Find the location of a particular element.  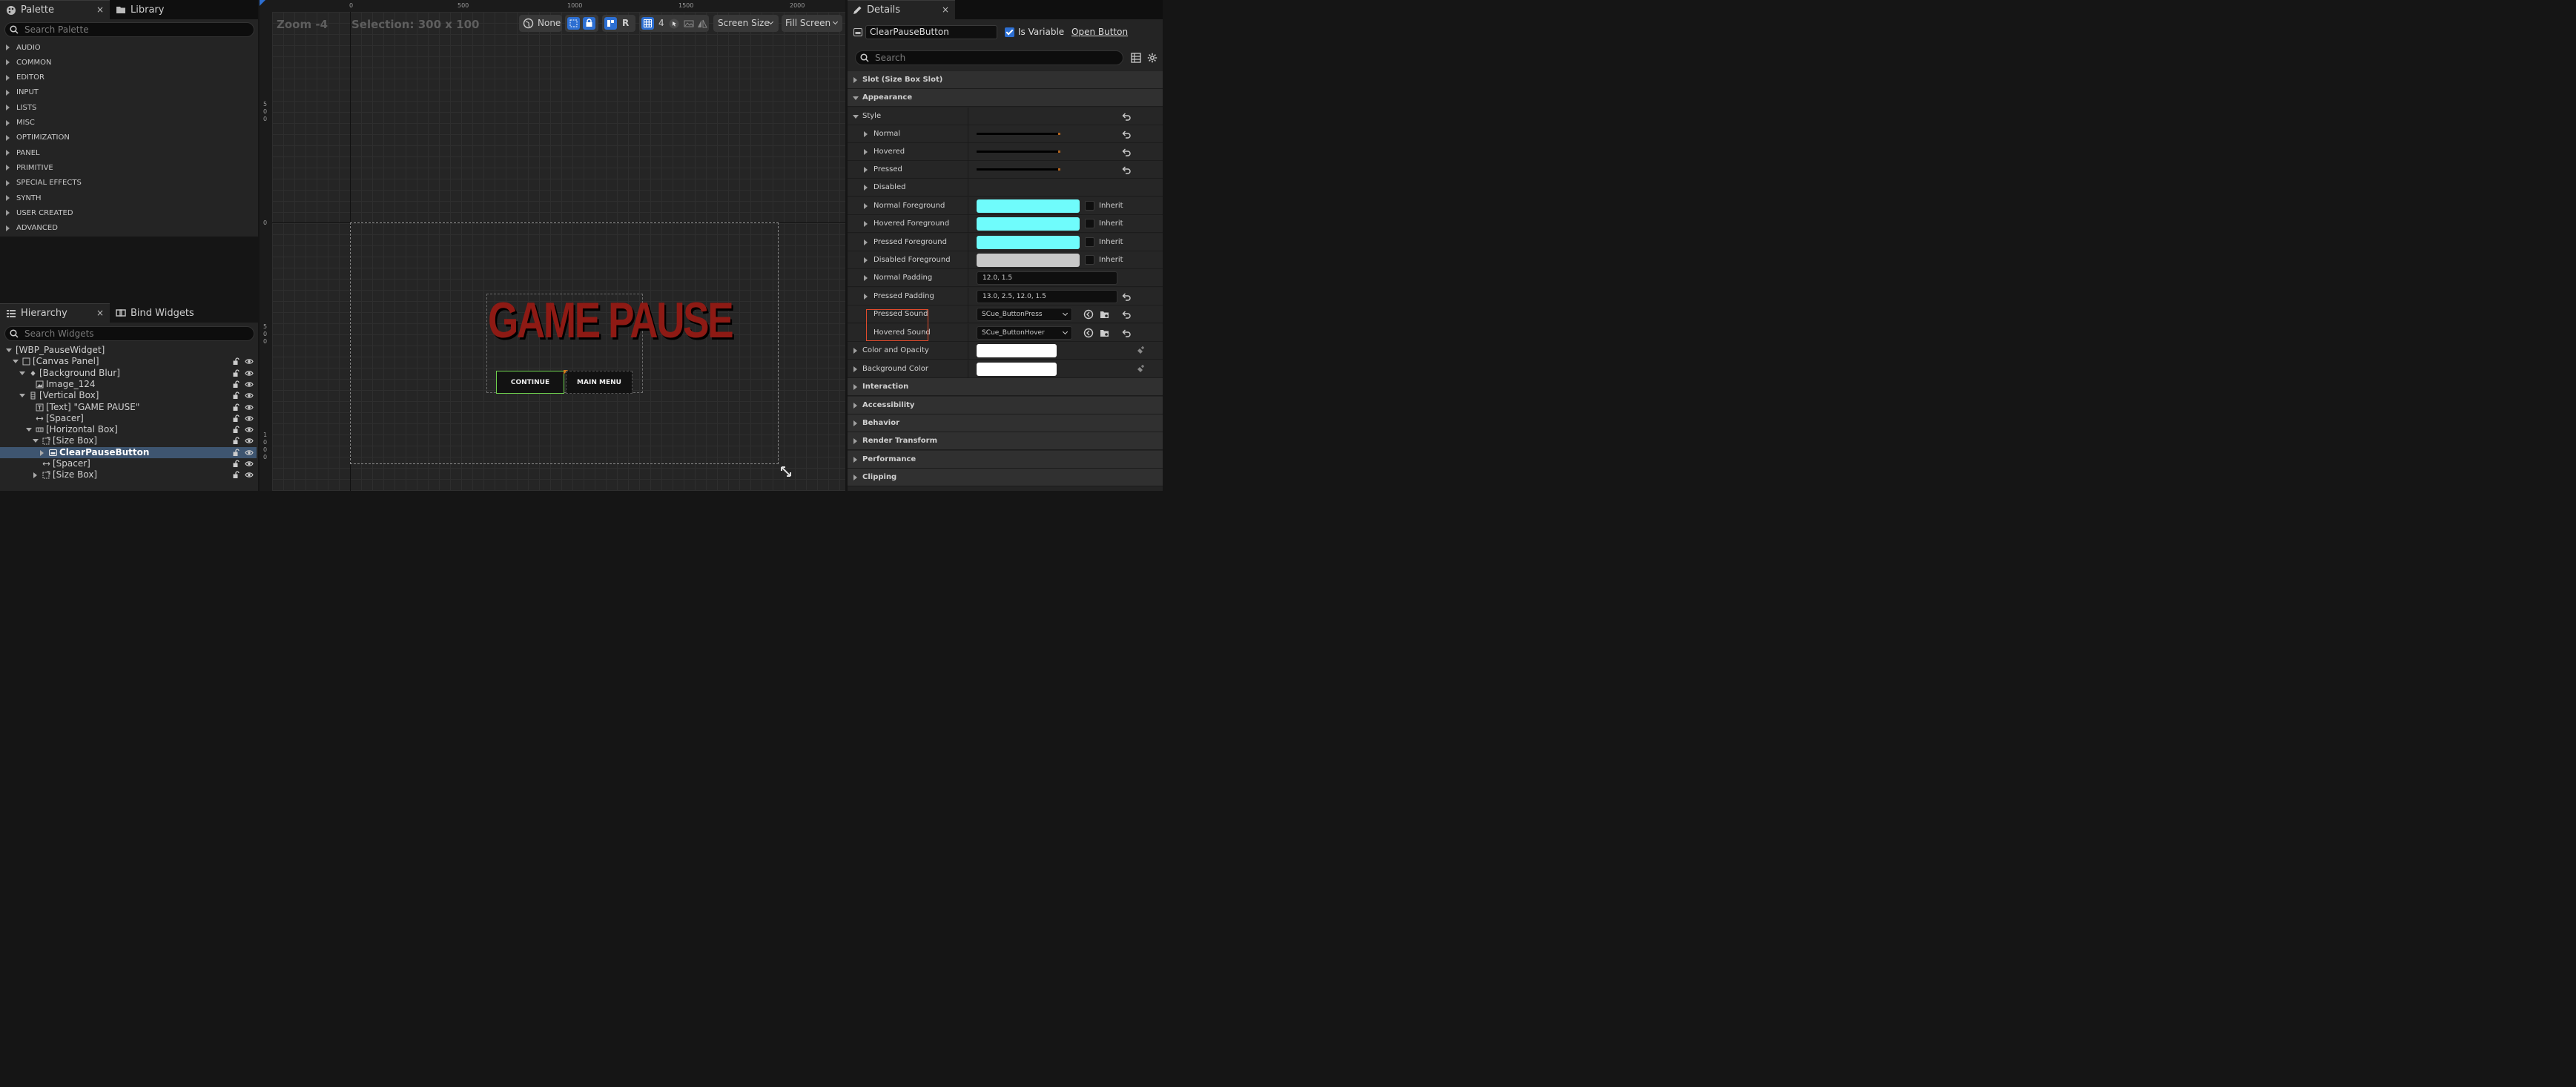

tab-details: Details × is located at coordinates (901, 9).